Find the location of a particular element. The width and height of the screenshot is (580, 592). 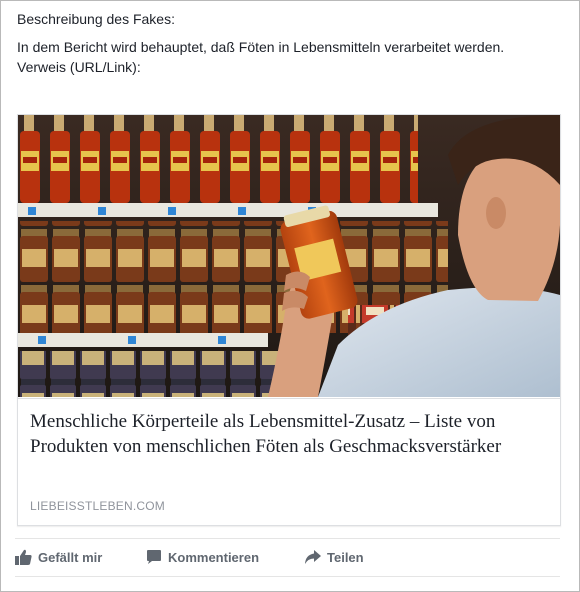

like-button: Gefällt mir is located at coordinates (58, 557).